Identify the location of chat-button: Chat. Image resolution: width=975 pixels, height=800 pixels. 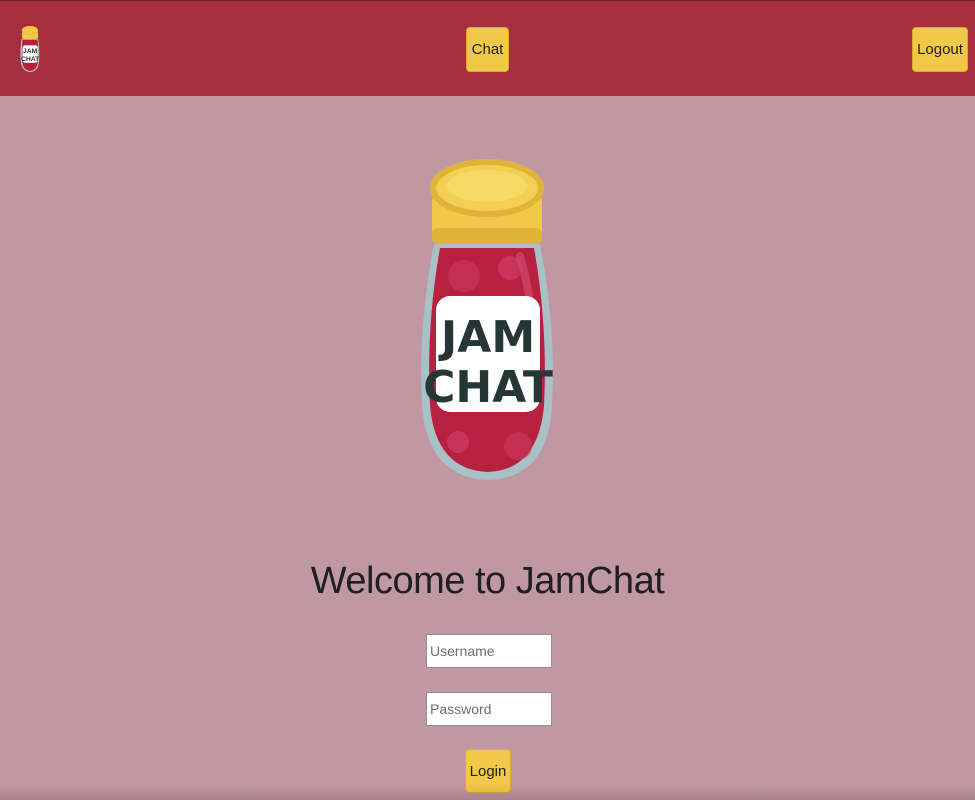
(487, 49).